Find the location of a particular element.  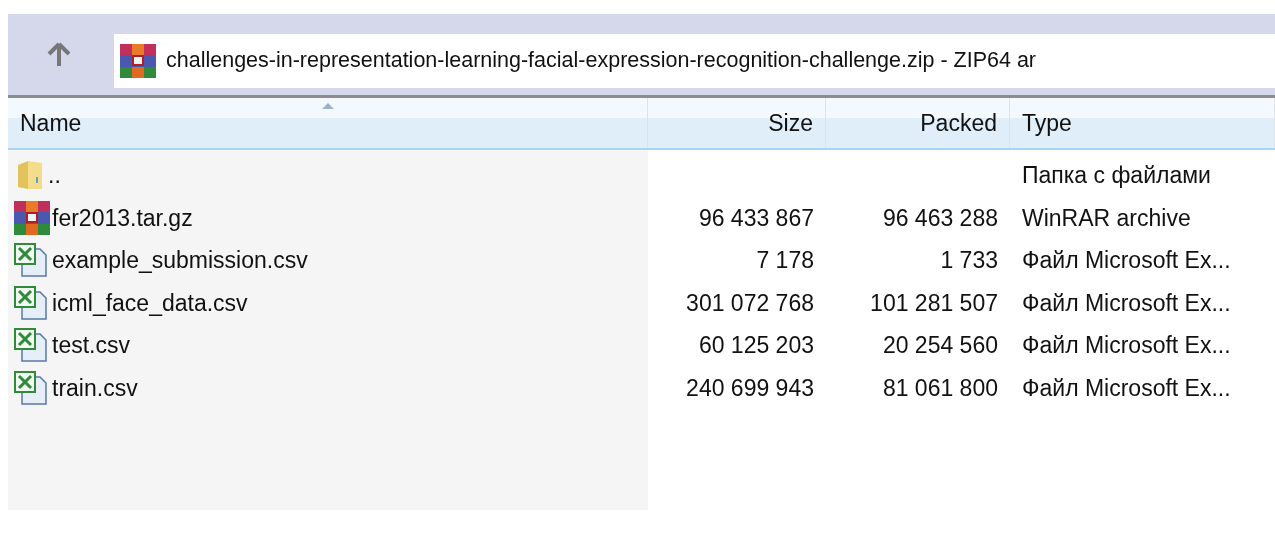

packed-size: 81 061 800 is located at coordinates (940, 387).